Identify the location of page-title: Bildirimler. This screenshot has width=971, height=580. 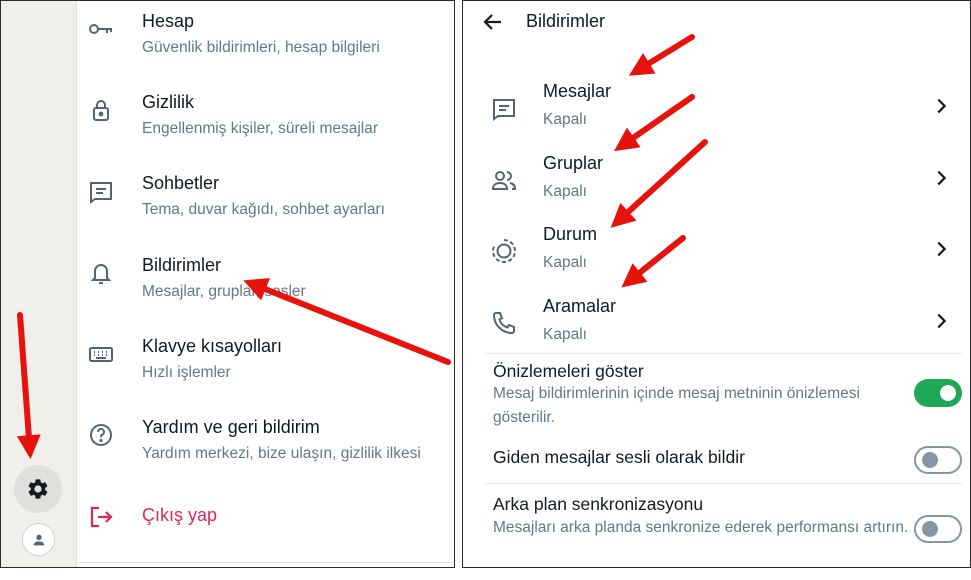
(566, 21).